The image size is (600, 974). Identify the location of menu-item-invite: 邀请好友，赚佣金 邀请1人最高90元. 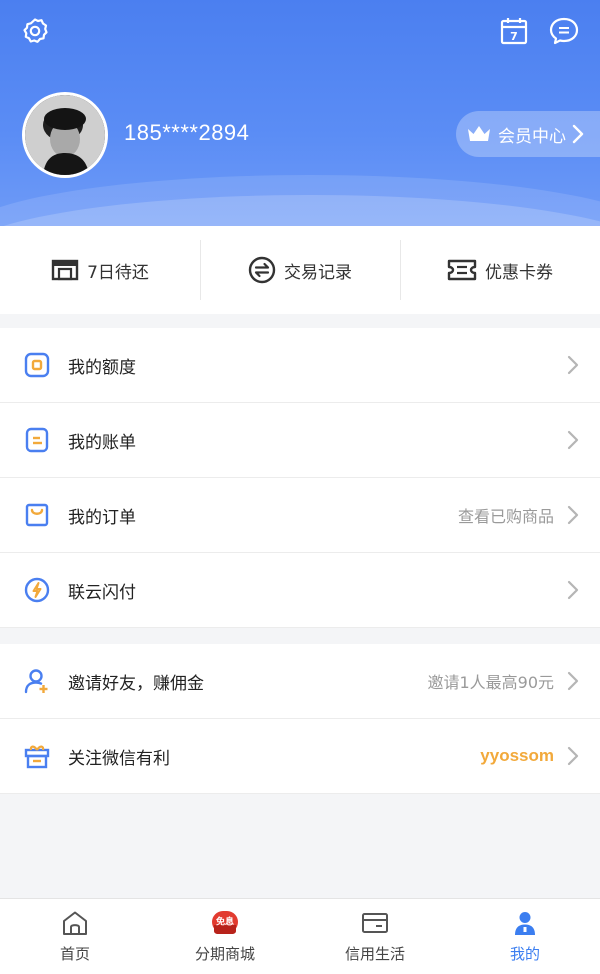
(300, 681).